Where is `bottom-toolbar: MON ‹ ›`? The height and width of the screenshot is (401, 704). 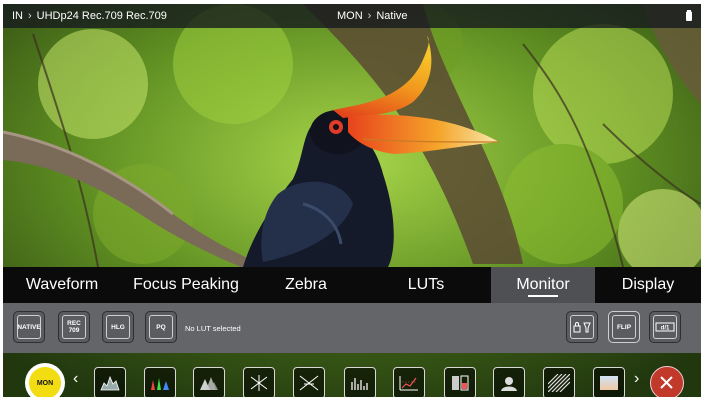
bottom-toolbar: MON ‹ › is located at coordinates (352, 375).